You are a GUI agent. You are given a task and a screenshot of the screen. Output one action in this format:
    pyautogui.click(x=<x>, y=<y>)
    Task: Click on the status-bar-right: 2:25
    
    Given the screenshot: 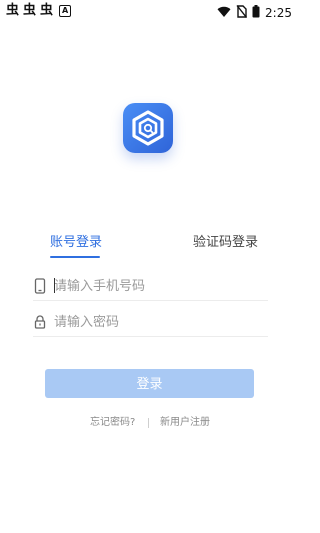 What is the action you would take?
    pyautogui.click(x=254, y=12)
    